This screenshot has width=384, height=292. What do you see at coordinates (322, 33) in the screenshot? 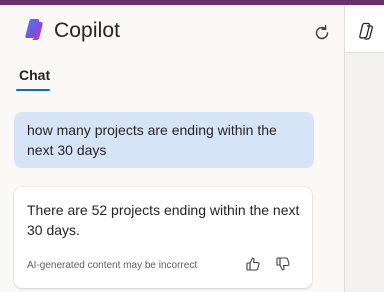
I see `refresh-icon` at bounding box center [322, 33].